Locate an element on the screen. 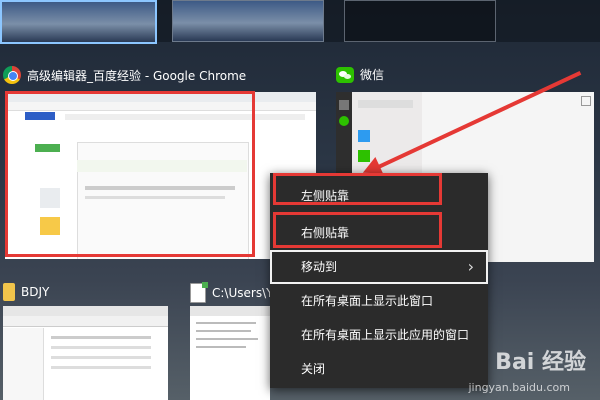  window-title-wechat: 微信 is located at coordinates (360, 74).